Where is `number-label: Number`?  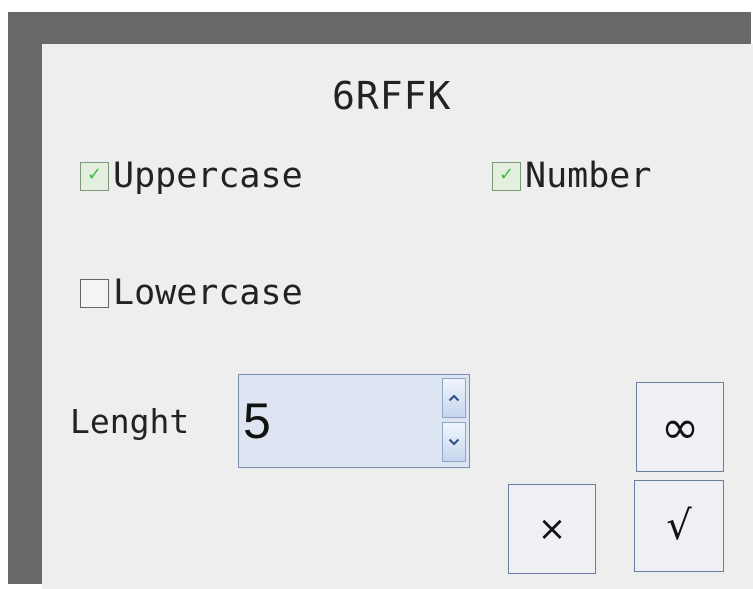
number-label: Number is located at coordinates (588, 176).